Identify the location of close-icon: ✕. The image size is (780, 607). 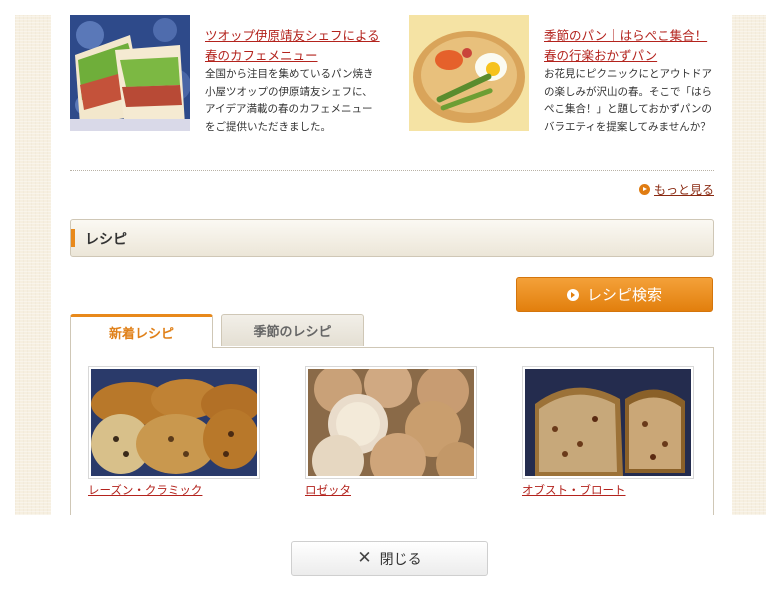
(364, 558).